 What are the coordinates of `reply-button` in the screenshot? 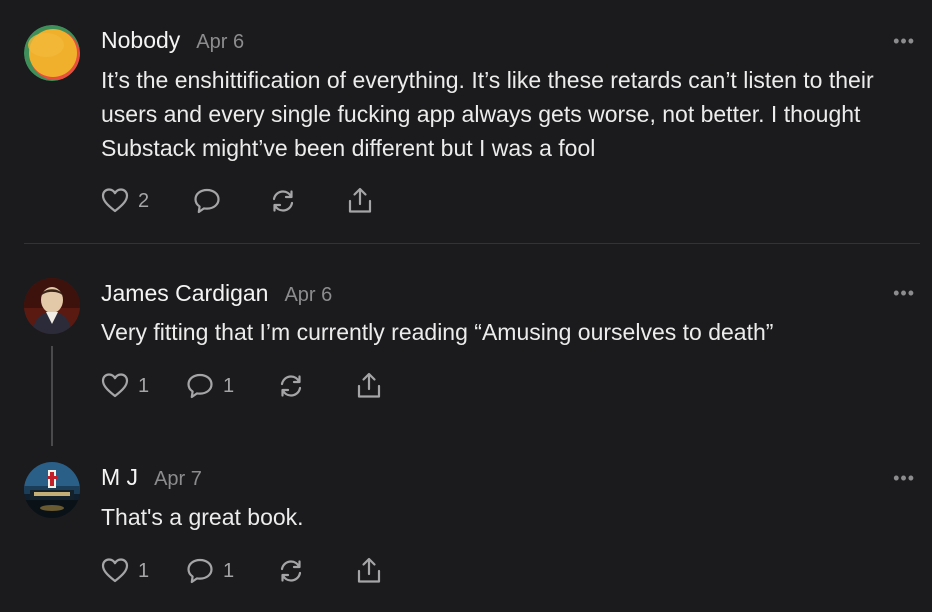 It's located at (211, 201).